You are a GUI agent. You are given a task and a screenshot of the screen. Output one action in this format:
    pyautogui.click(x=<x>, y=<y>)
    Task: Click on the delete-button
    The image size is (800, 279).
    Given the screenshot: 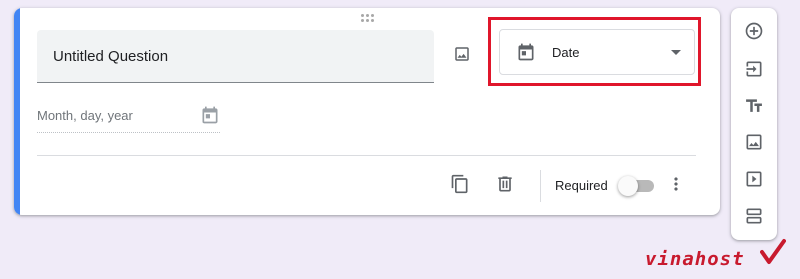 What is the action you would take?
    pyautogui.click(x=505, y=184)
    